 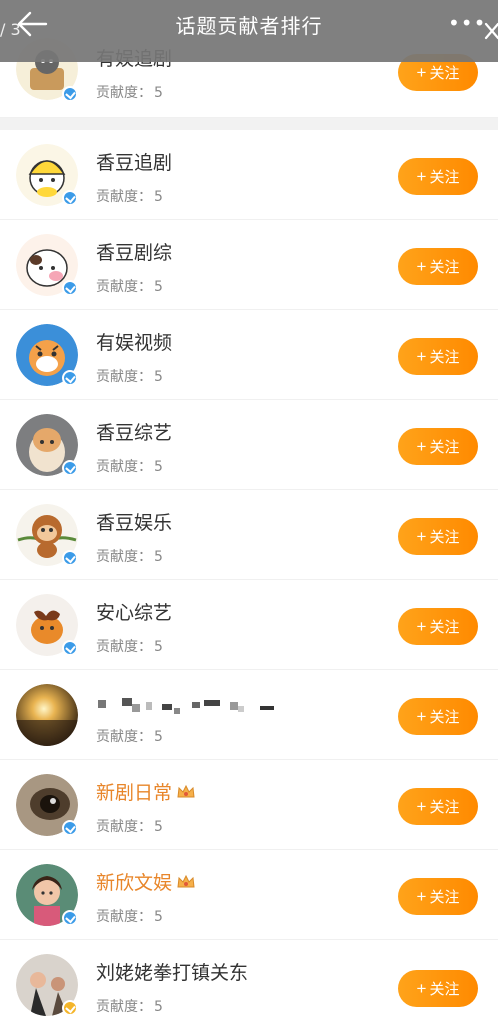 I want to click on list-item: 贡献度： 5 + 关注, so click(x=249, y=715).